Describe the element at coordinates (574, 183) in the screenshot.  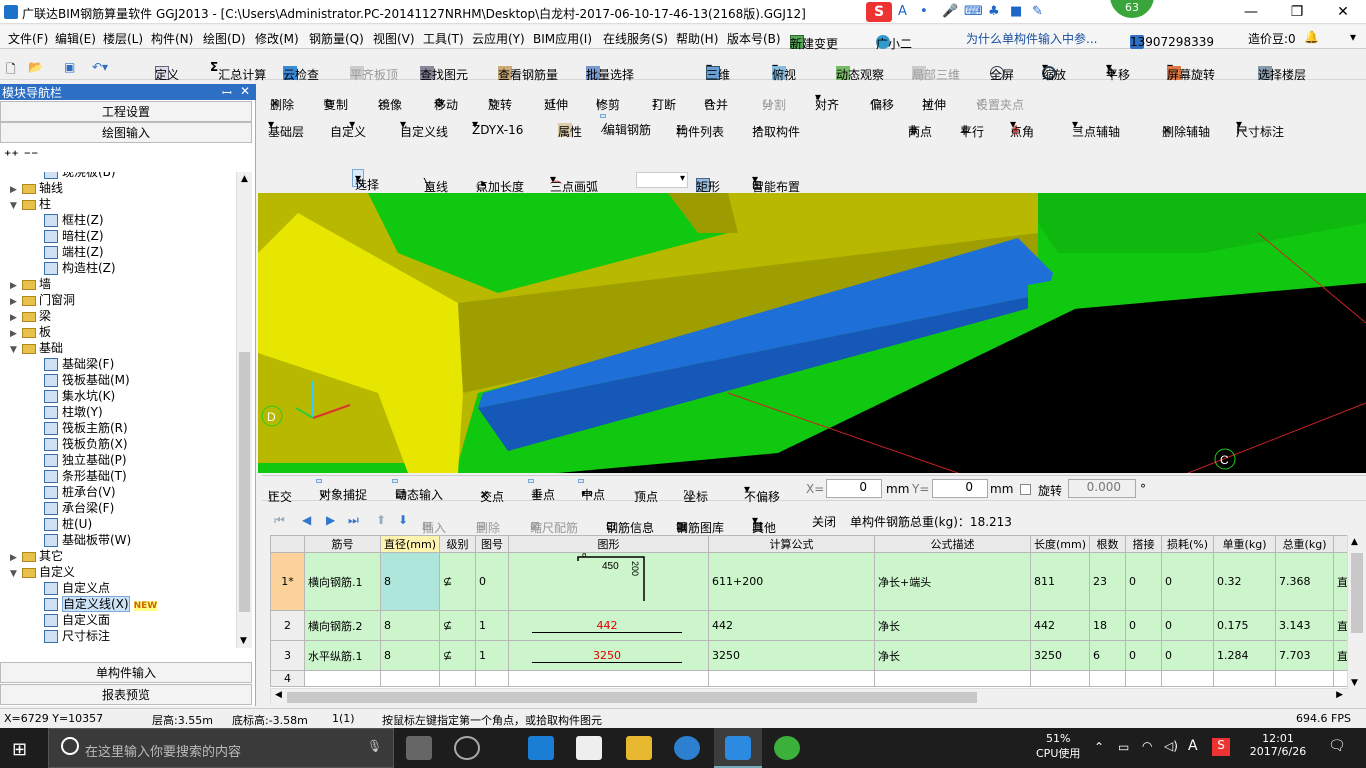
I see `three-point-arc-button: ⌒ 三点画弧 ▾` at that location.